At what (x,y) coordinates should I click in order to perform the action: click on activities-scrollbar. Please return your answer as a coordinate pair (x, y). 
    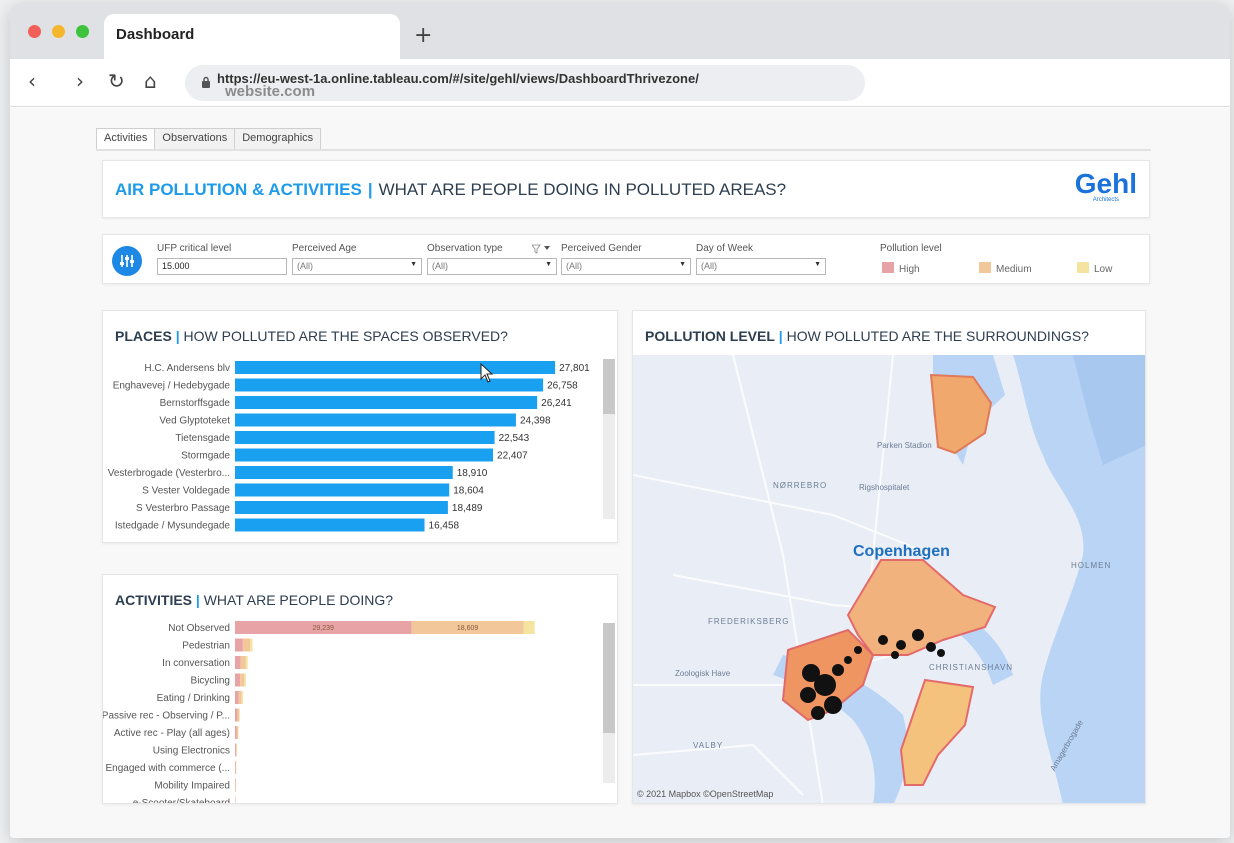
    Looking at the image, I should click on (609, 703).